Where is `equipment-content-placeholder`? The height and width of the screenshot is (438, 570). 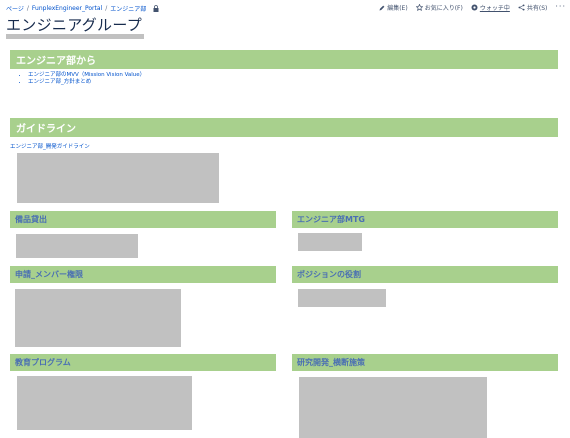 equipment-content-placeholder is located at coordinates (77, 246).